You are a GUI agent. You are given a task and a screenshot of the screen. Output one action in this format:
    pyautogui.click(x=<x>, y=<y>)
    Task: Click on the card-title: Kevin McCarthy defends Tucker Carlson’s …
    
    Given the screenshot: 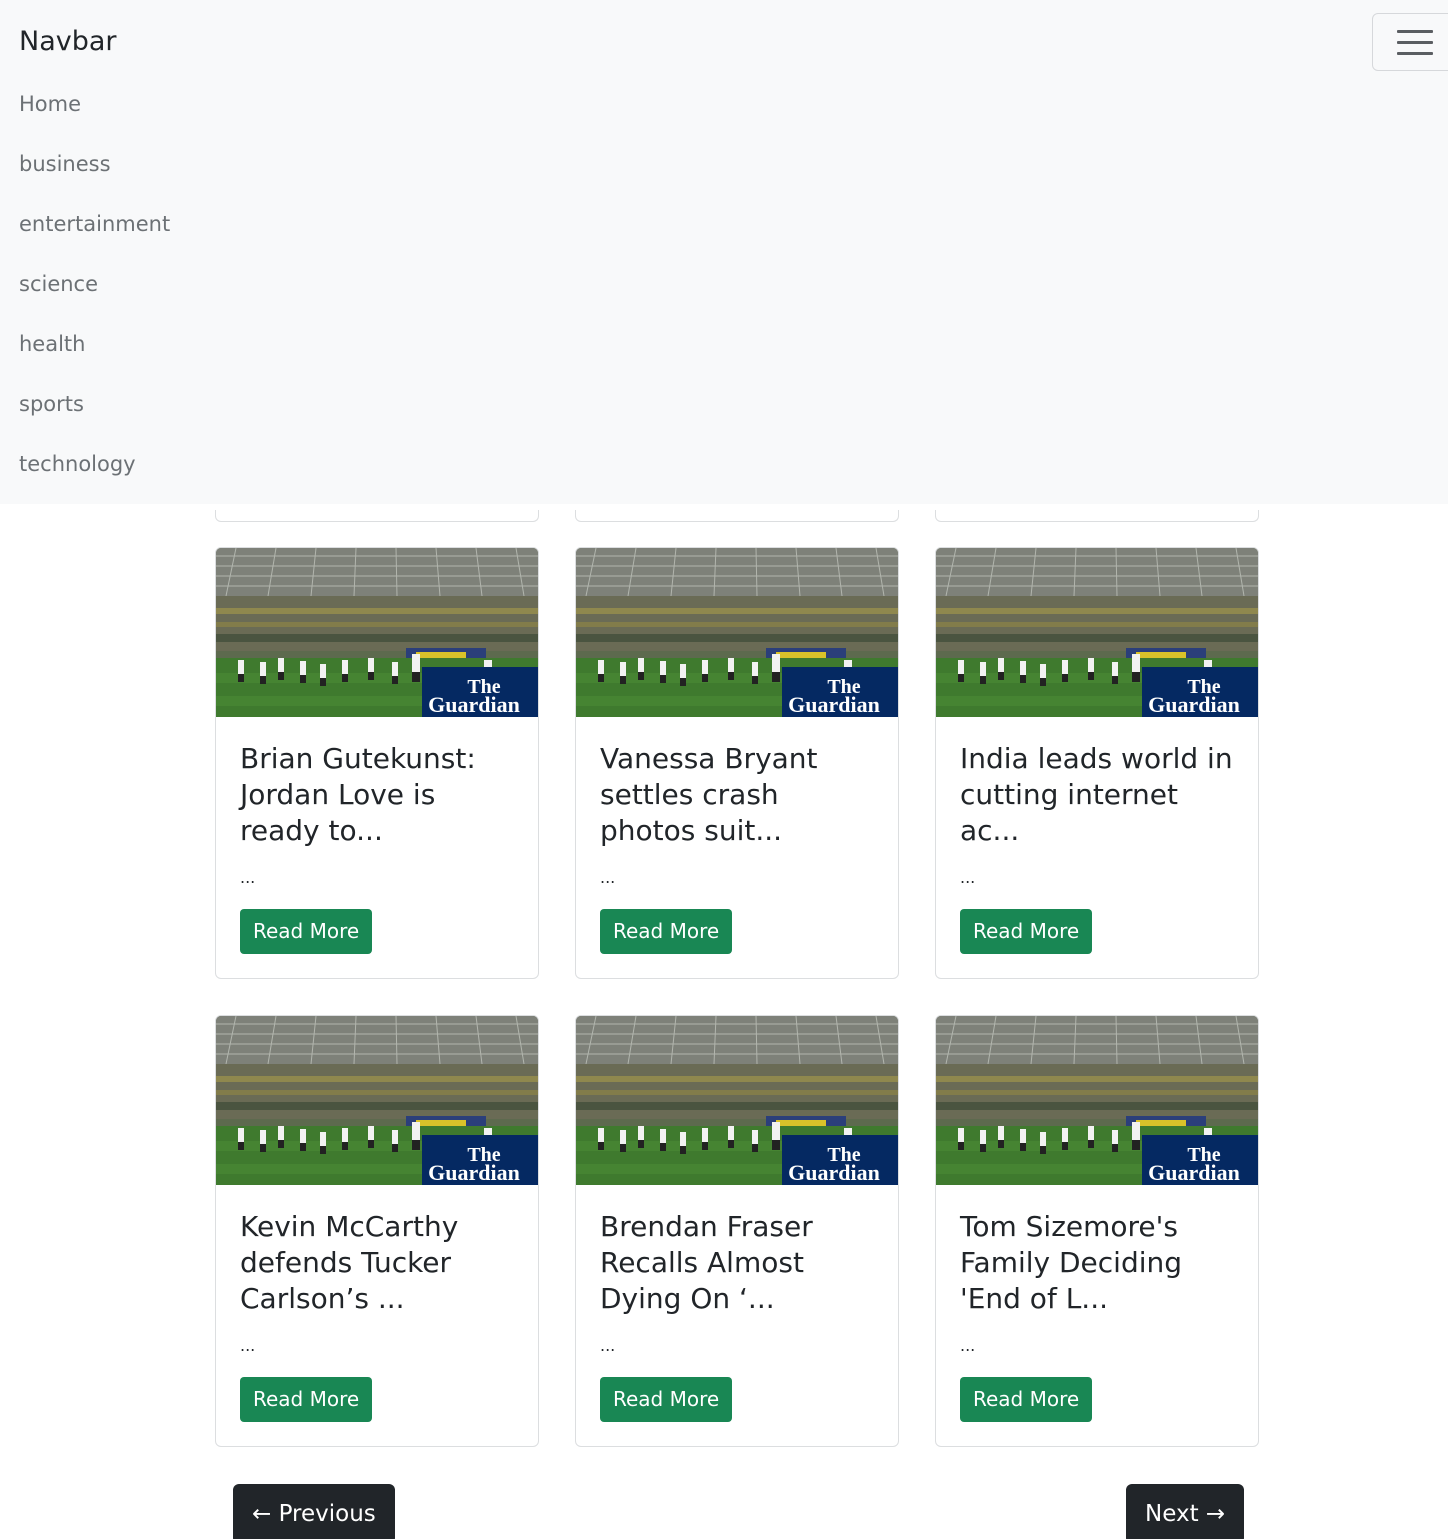 What is the action you would take?
    pyautogui.click(x=349, y=1262)
    